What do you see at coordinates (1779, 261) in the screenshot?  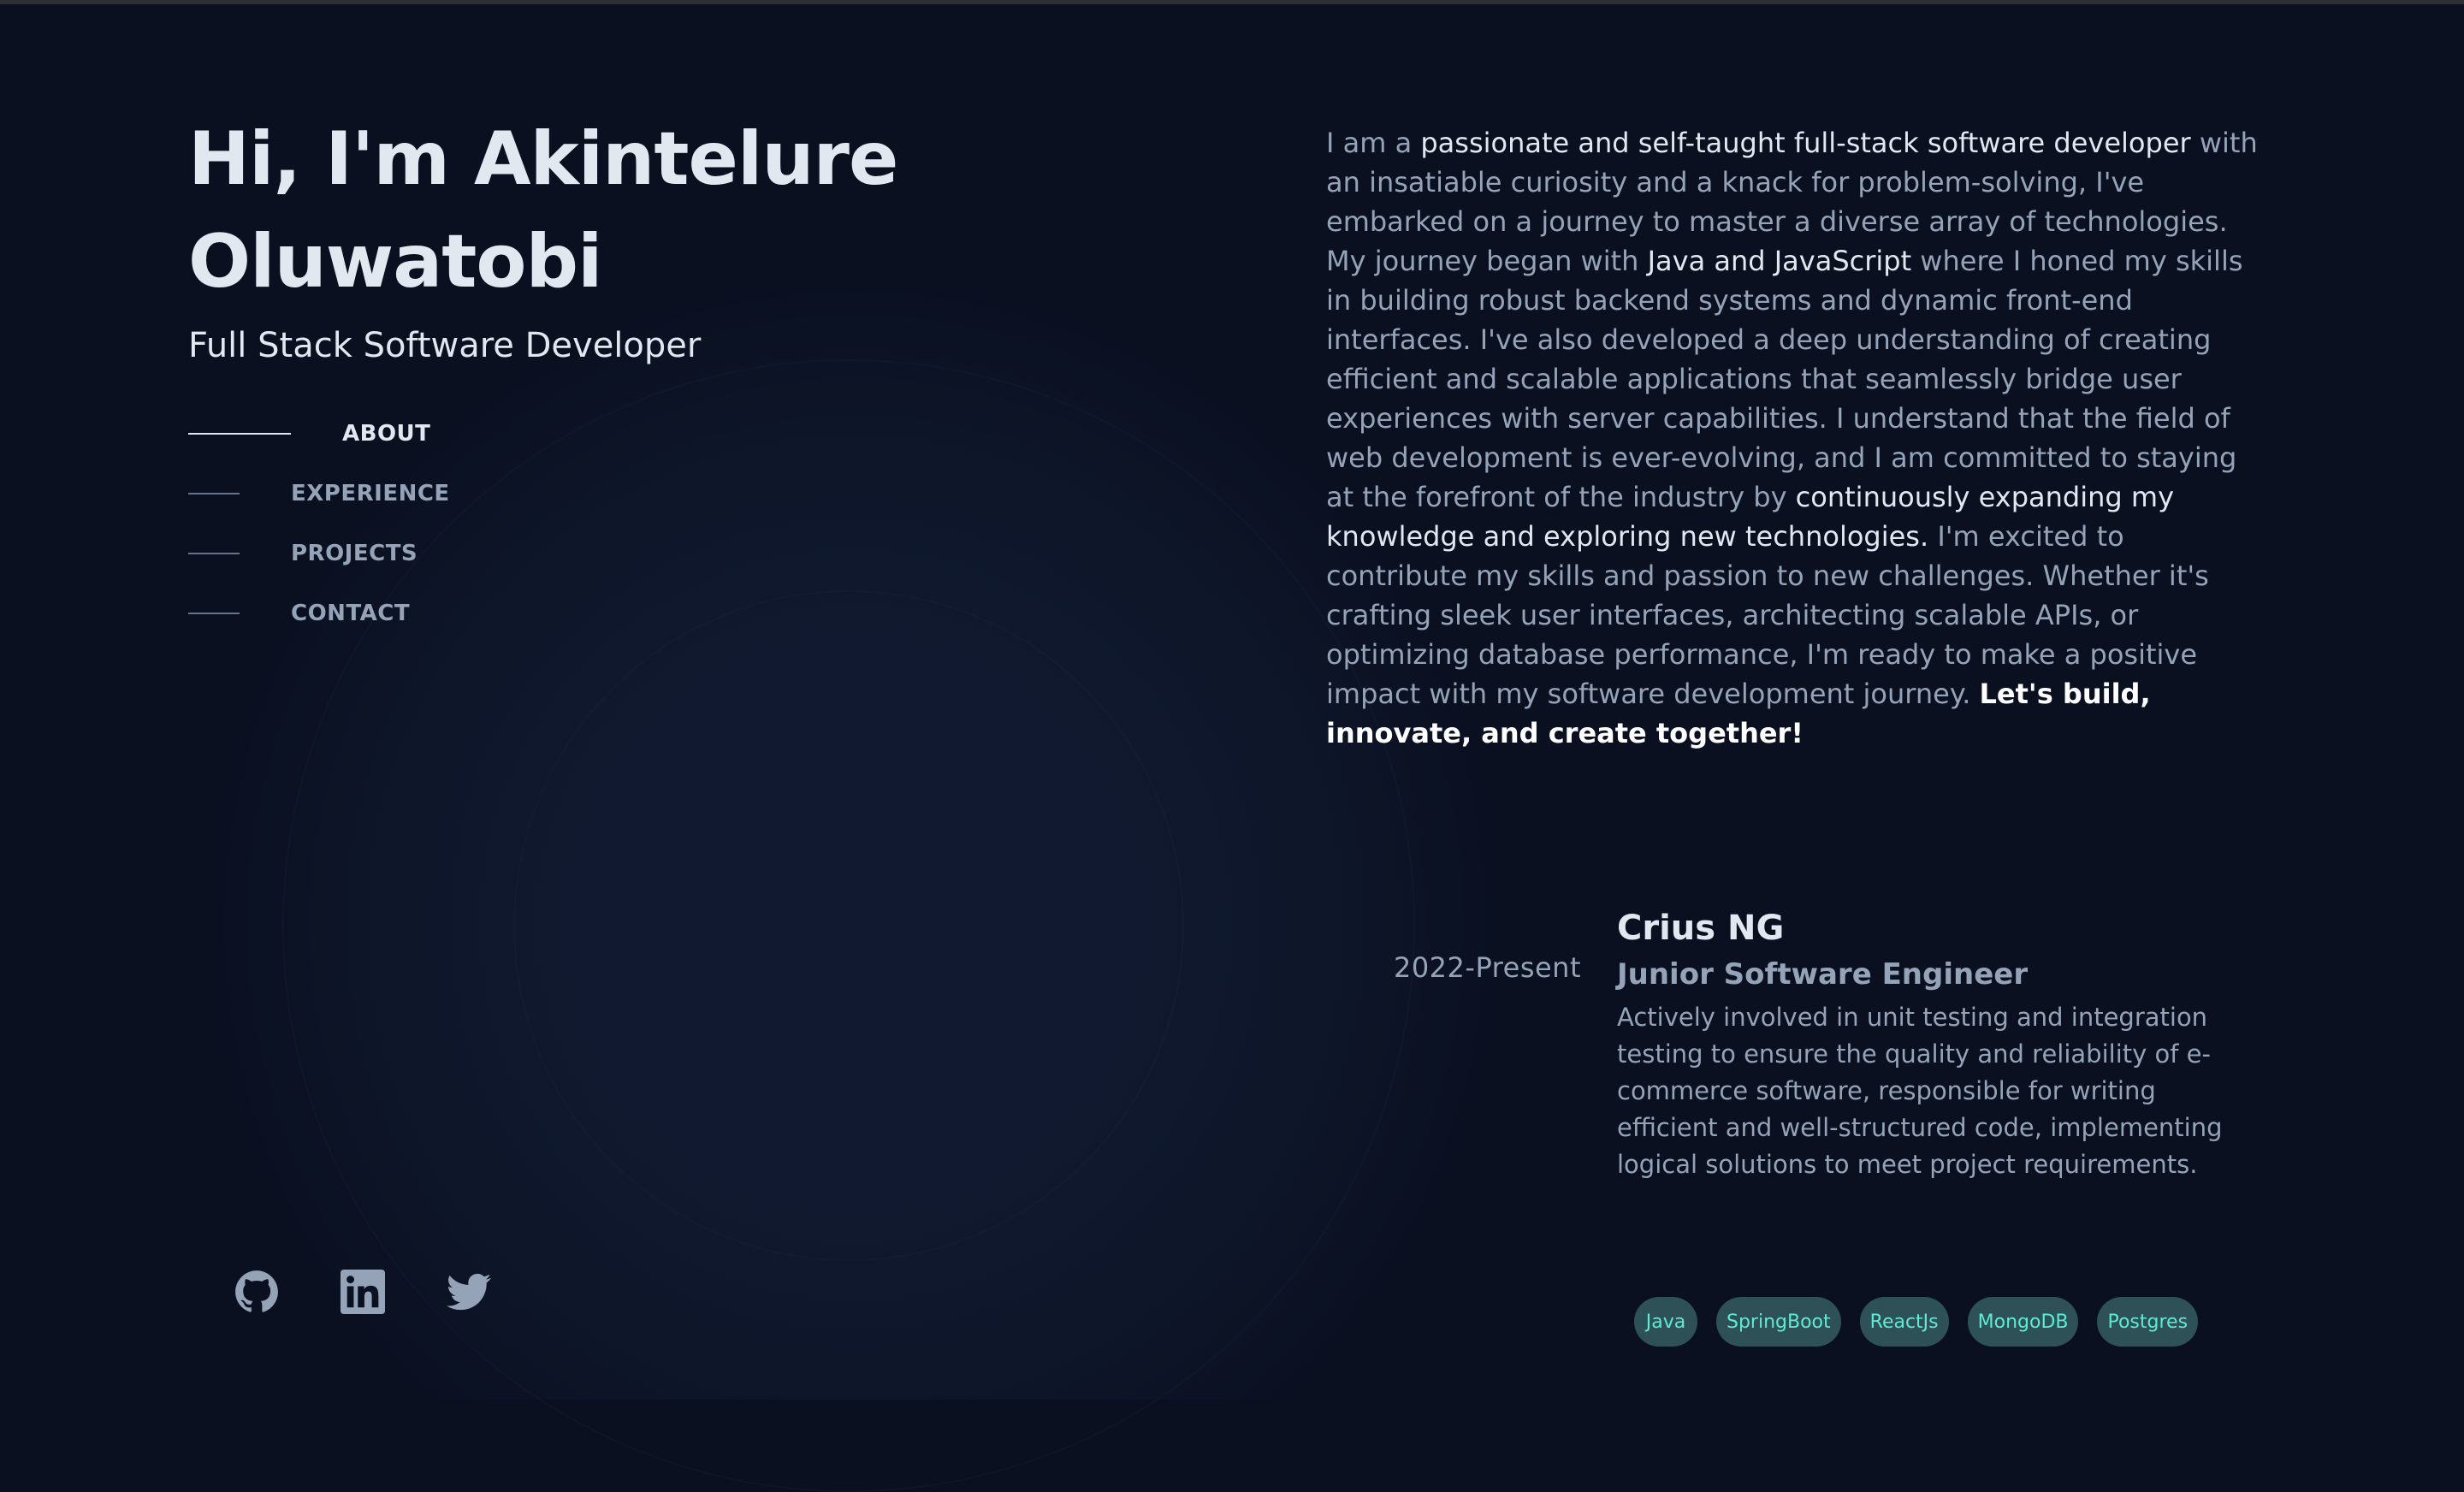 I see `about-highlight: Java and JavaScript` at bounding box center [1779, 261].